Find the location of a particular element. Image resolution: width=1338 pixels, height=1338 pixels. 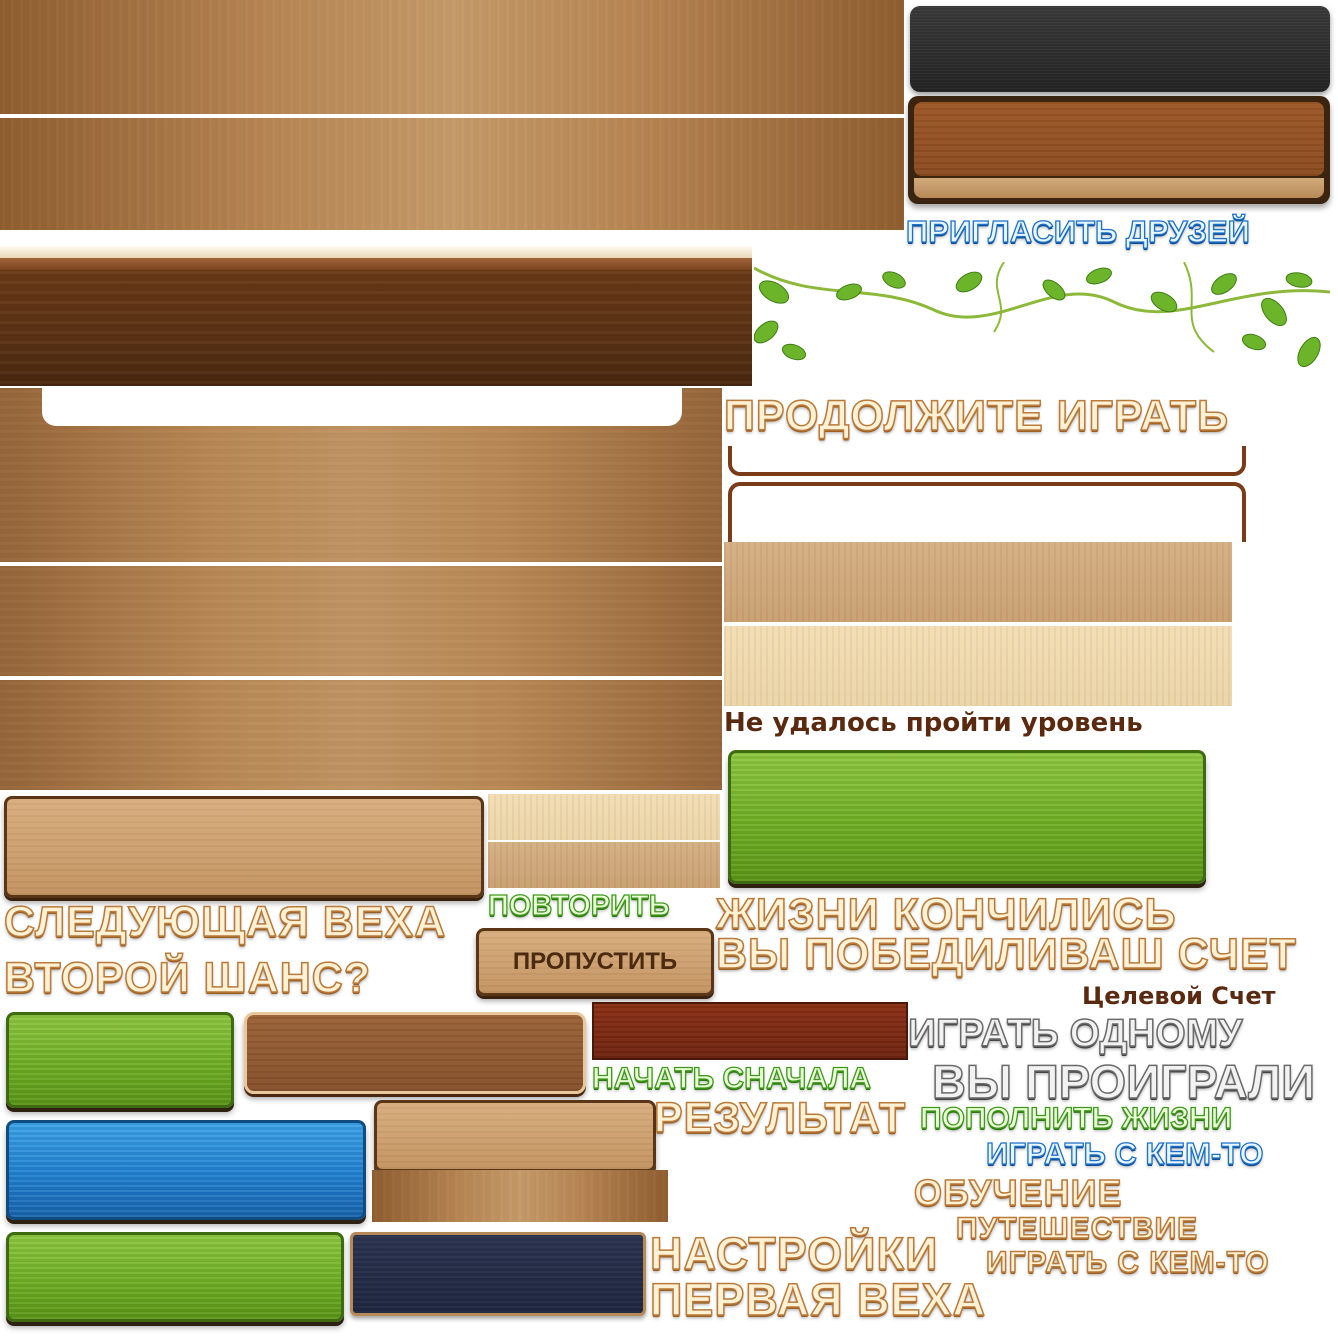

target-score-label: Целевой Счет is located at coordinates (1179, 996).